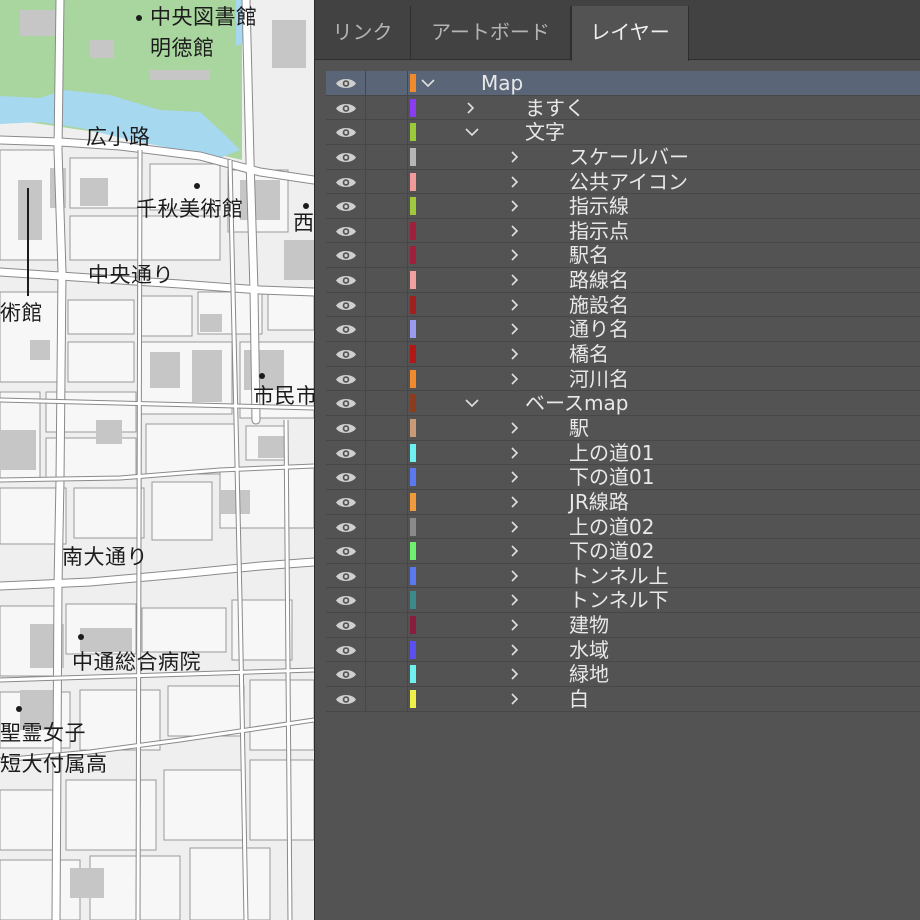  I want to click on layer-row: 下の道01, so click(623, 477).